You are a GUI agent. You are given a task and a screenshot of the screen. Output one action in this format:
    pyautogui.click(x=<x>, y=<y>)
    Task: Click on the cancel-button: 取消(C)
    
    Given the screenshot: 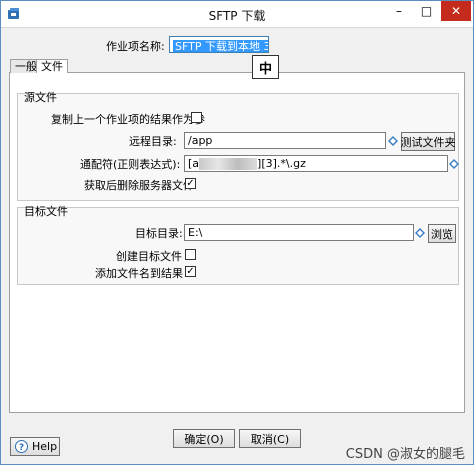 What is the action you would take?
    pyautogui.click(x=270, y=438)
    